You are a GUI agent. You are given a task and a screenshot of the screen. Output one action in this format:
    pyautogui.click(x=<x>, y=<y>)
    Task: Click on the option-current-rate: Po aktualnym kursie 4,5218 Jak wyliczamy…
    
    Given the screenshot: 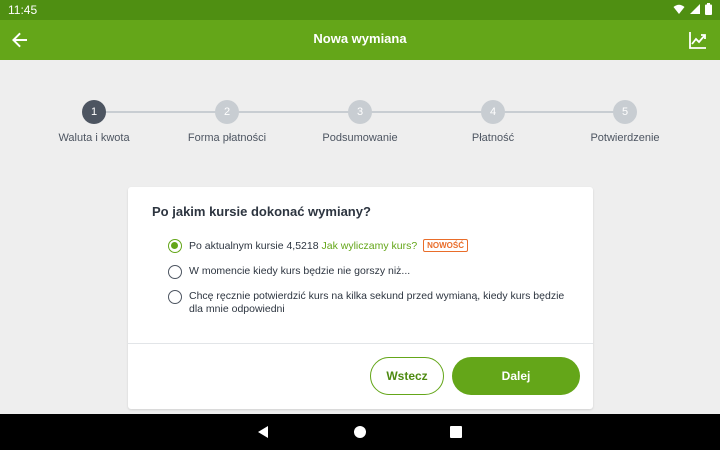 What is the action you would take?
    pyautogui.click(x=318, y=246)
    